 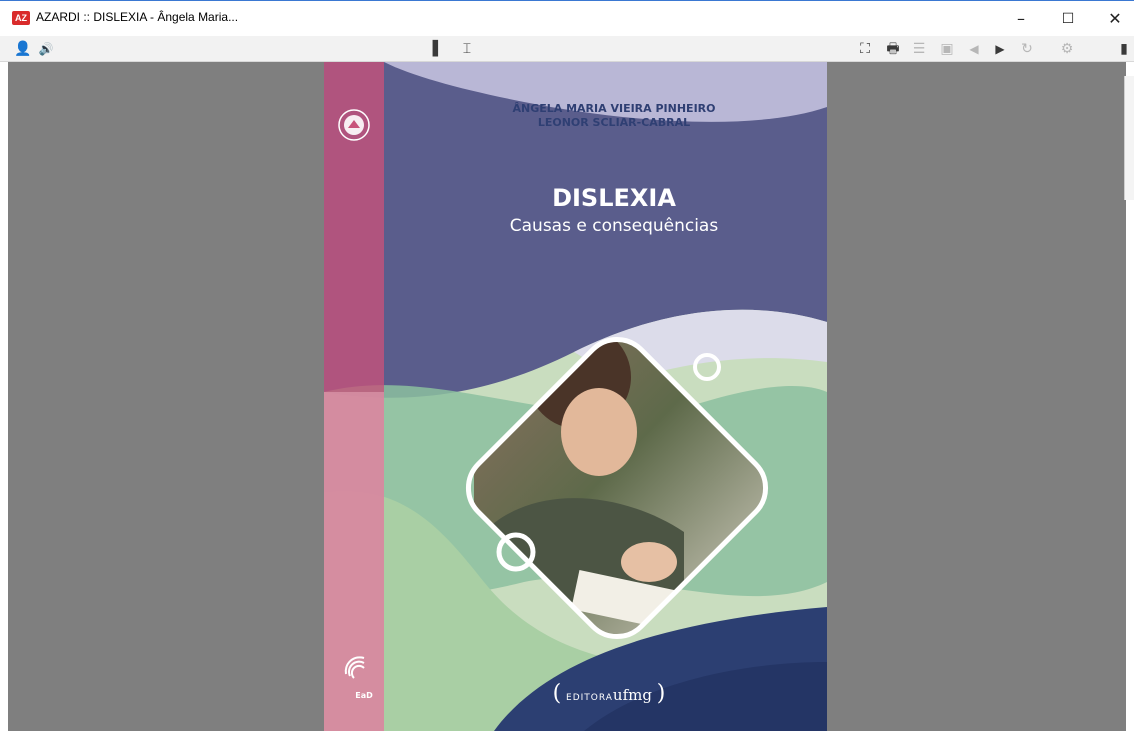 I want to click on azardi-app-icon: AZ, so click(x=21, y=18).